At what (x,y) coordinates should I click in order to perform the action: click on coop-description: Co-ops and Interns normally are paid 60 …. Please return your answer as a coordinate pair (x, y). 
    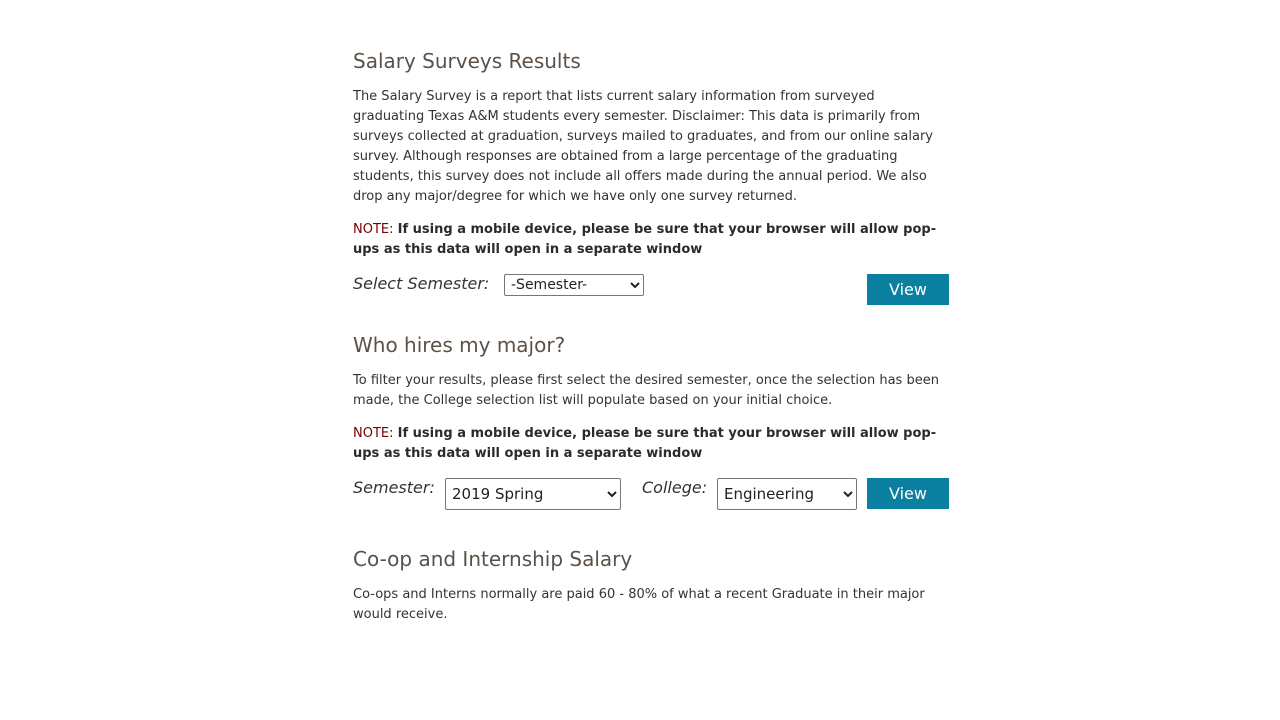
    Looking at the image, I should click on (639, 604).